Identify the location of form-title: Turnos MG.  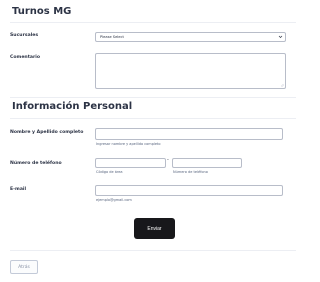
(42, 11).